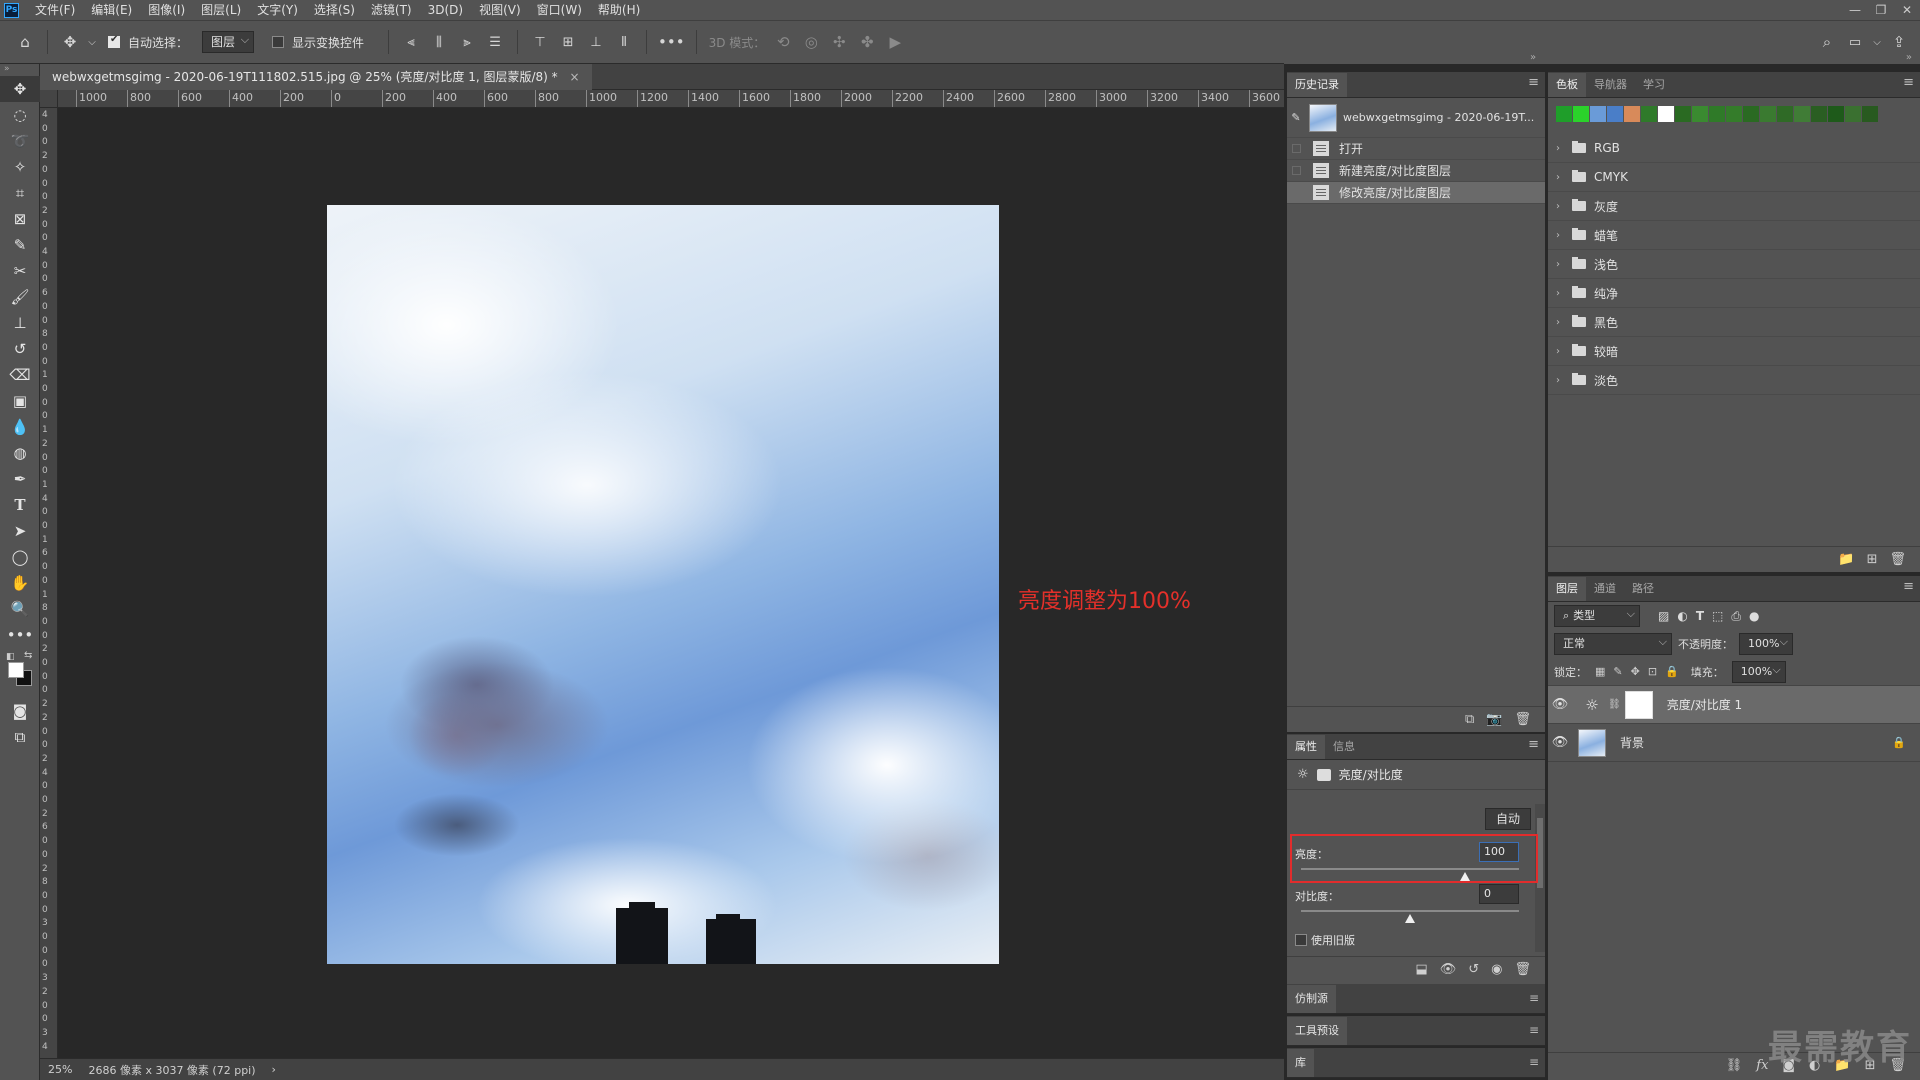 The width and height of the screenshot is (1920, 1080). I want to click on foreground-color-swatch, so click(16, 670).